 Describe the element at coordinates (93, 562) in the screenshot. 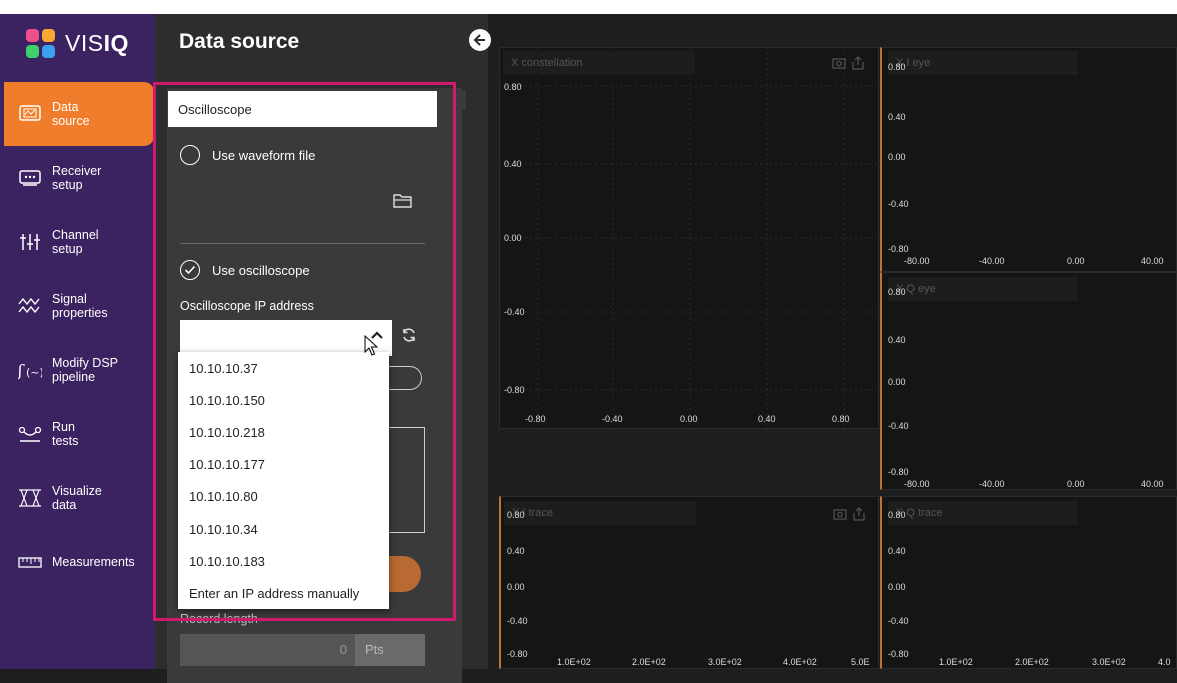

I see `sidebar-item-label: Measurements` at that location.